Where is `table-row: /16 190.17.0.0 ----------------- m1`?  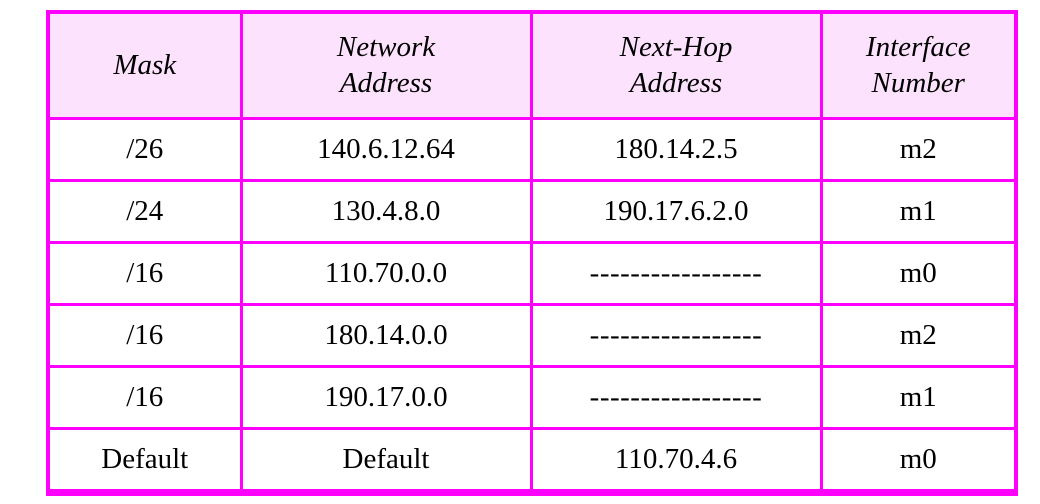
table-row: /16 190.17.0.0 ----------------- m1 is located at coordinates (532, 397).